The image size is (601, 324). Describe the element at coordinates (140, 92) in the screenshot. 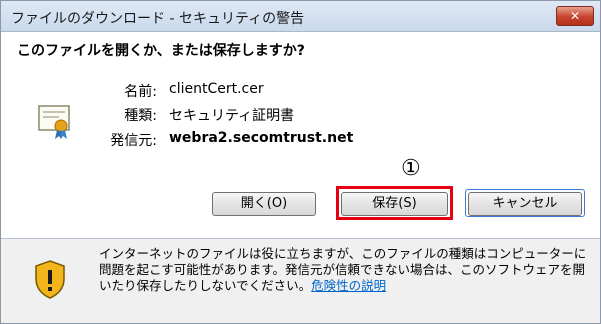

I see `name-label: 名前:` at that location.